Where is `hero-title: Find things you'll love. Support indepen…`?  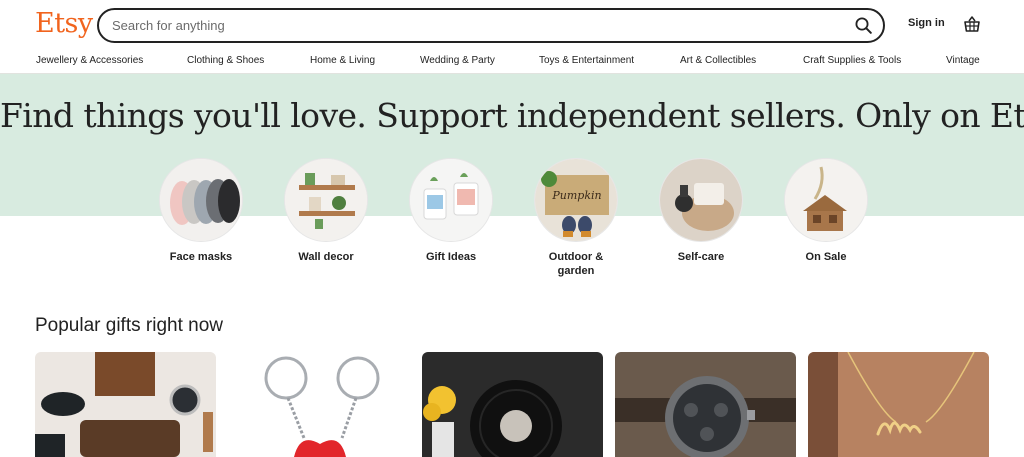
hero-title: Find things you'll love. Support indepen… is located at coordinates (512, 115).